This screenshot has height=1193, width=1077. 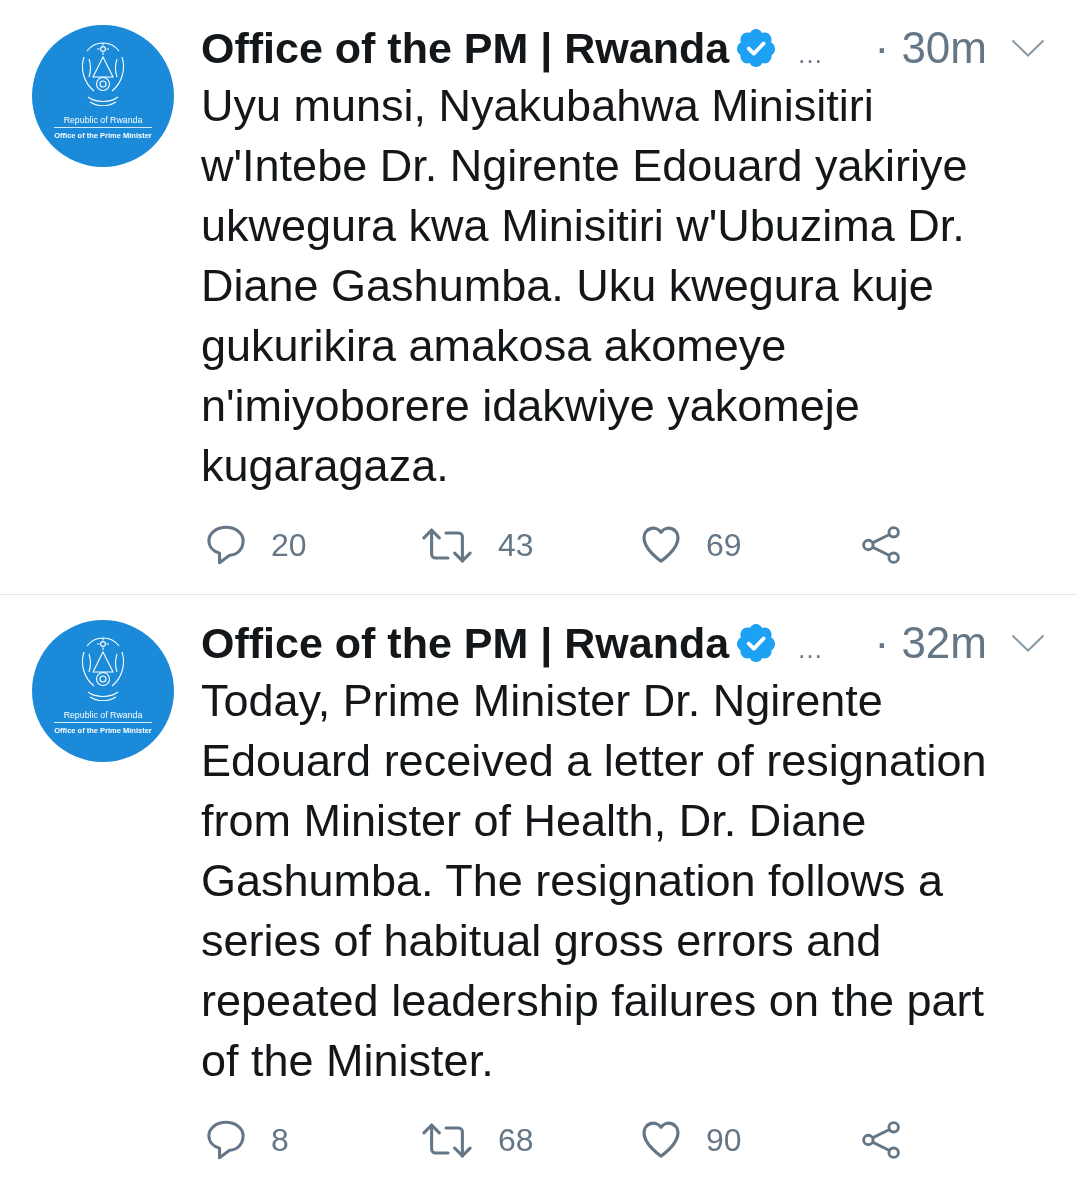 I want to click on reply-button: 20, so click(x=257, y=545).